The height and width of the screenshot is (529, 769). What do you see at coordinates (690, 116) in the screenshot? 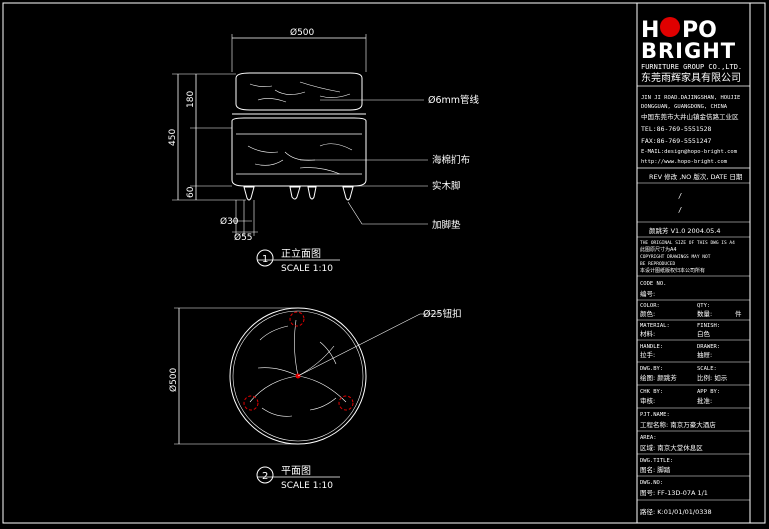
I see `address-line-3: 中国东莞市大井山镇金佶路工业区` at bounding box center [690, 116].